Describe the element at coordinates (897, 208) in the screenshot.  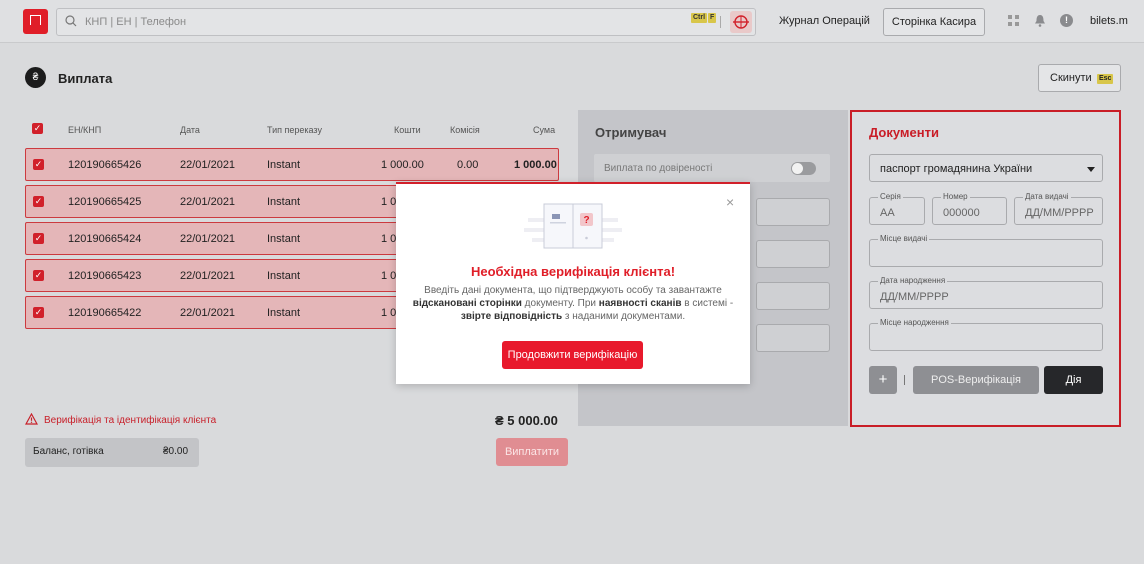
I see `series-field: Серія АА` at that location.